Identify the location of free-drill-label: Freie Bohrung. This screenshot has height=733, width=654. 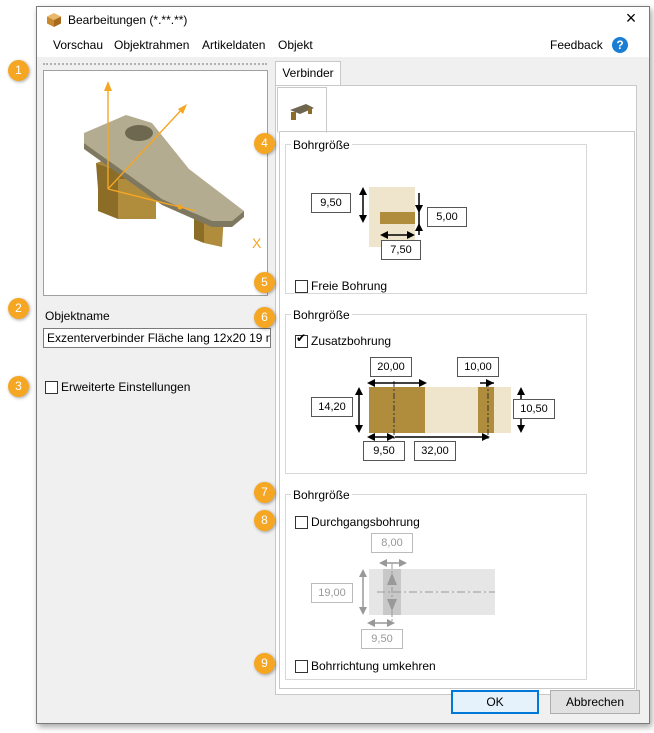
(349, 286).